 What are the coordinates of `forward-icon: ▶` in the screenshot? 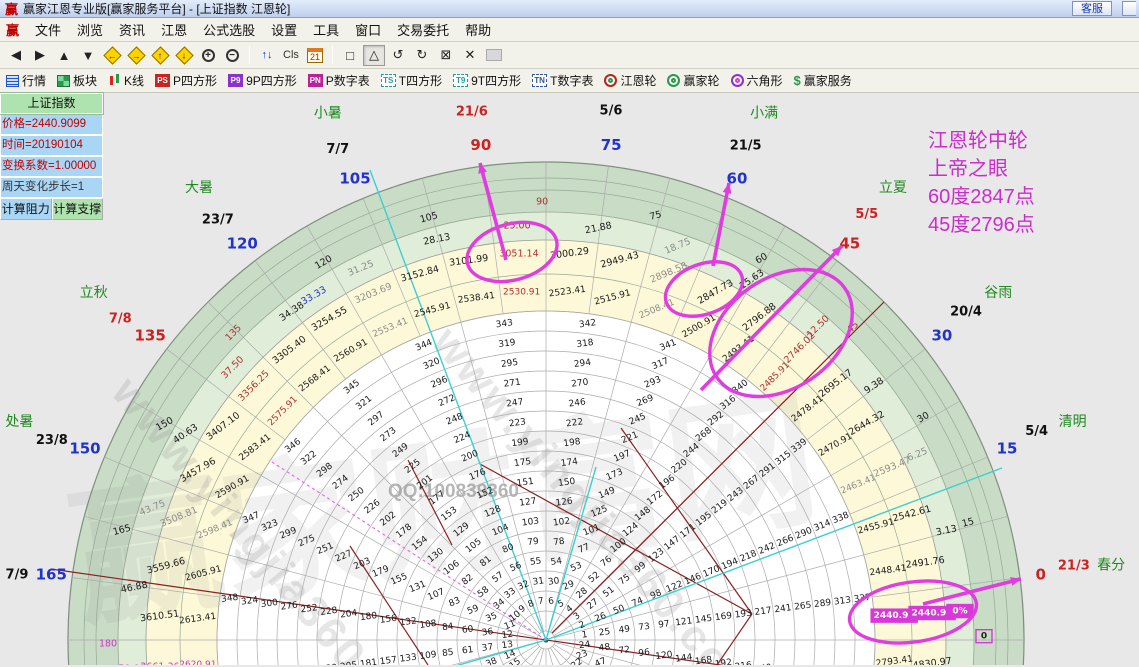 It's located at (40, 55).